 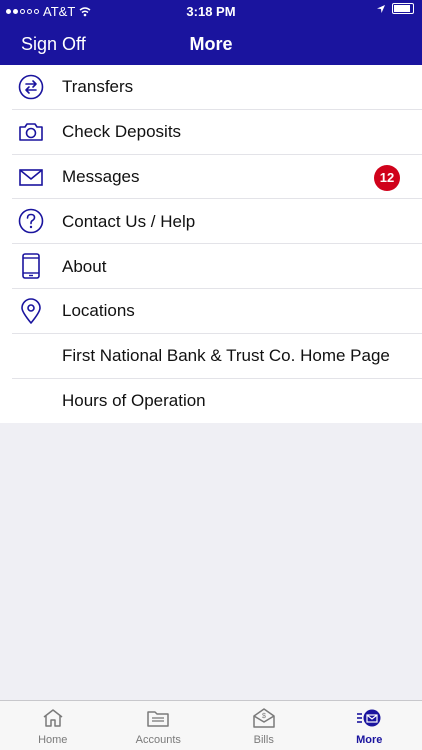 I want to click on unread-count-badge: 12, so click(x=387, y=177).